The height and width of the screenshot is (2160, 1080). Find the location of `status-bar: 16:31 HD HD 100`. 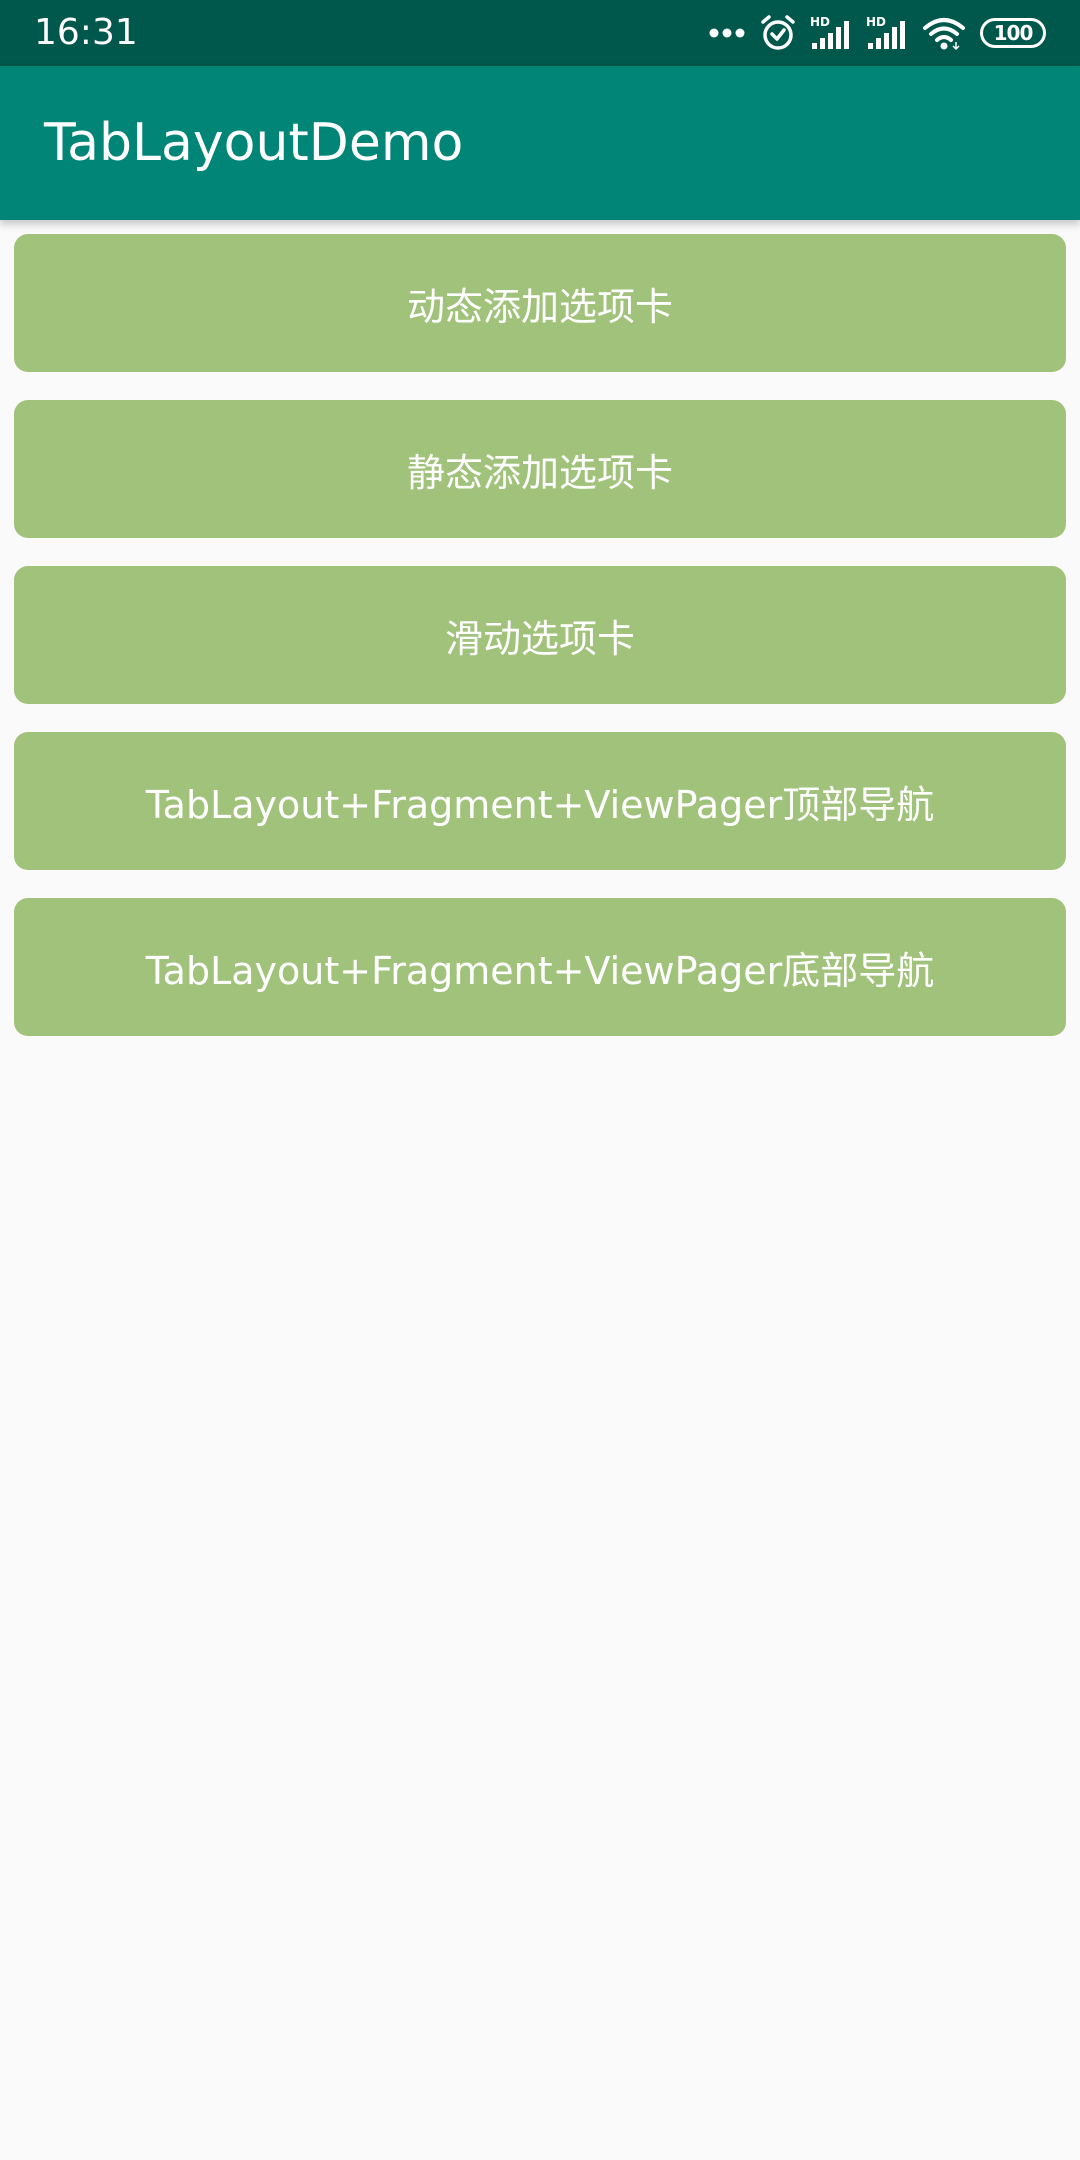

status-bar: 16:31 HD HD 100 is located at coordinates (540, 33).